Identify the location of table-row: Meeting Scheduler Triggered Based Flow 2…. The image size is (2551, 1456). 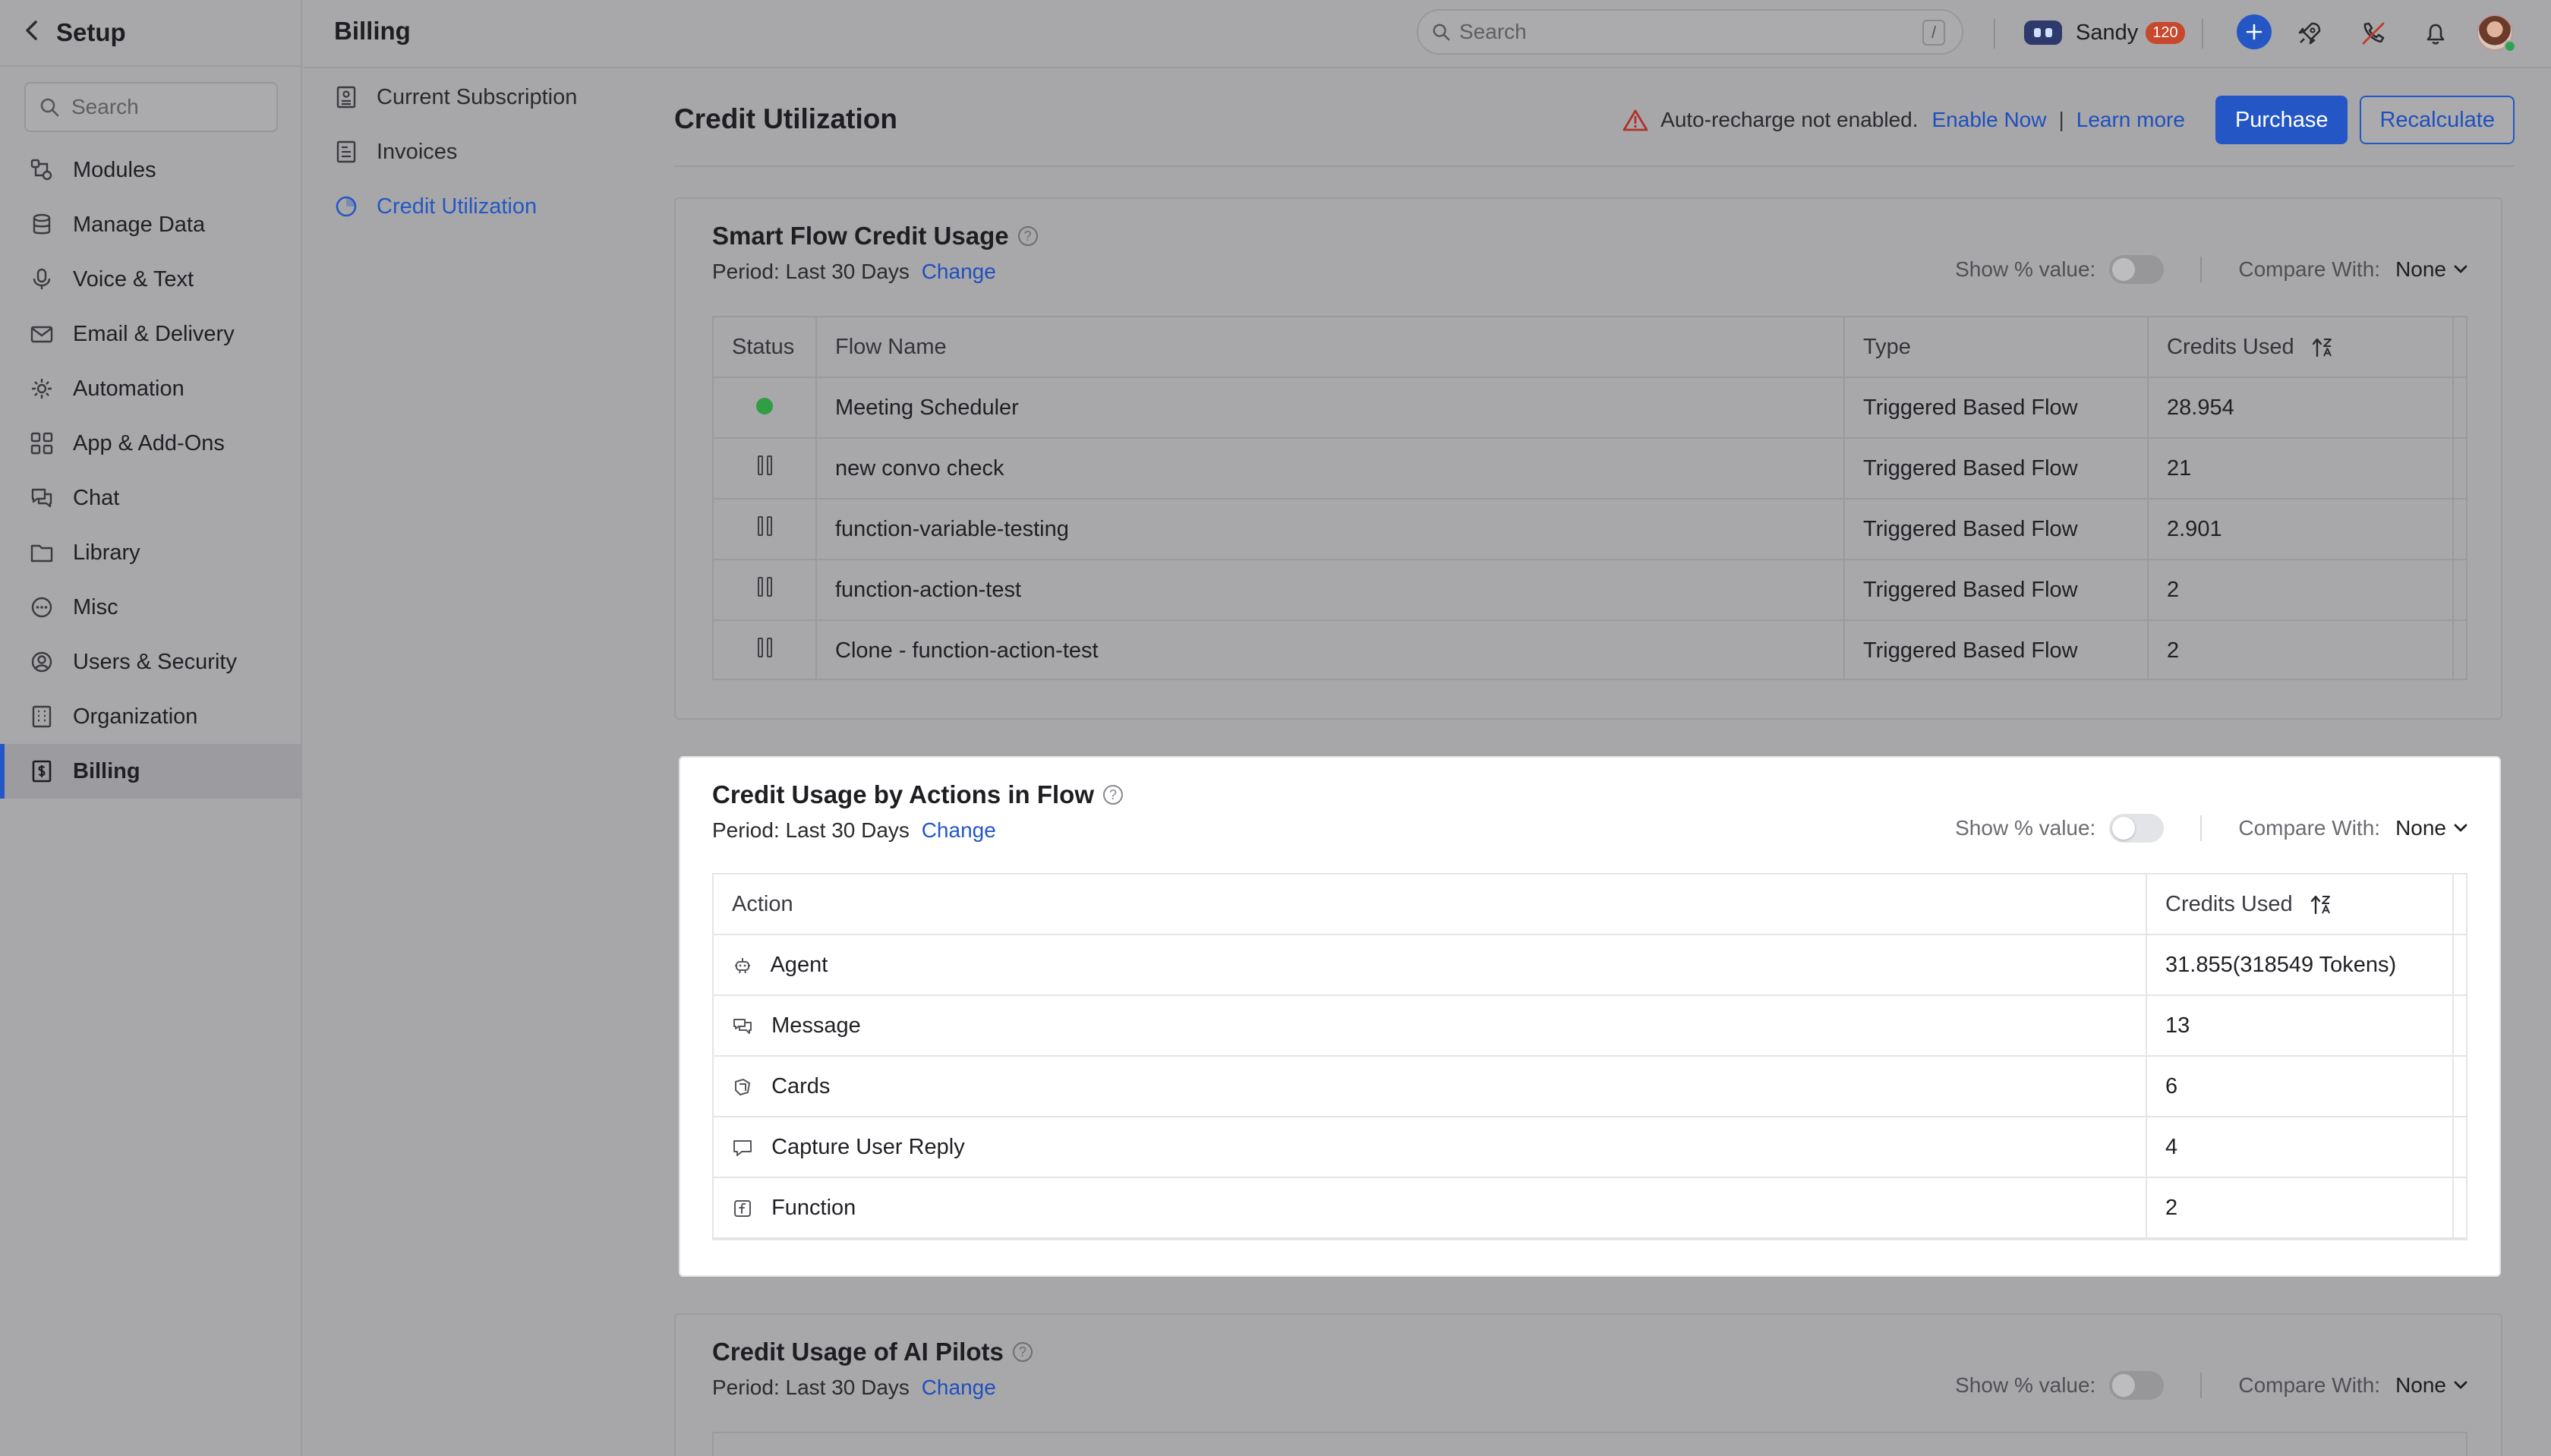
(1589, 408).